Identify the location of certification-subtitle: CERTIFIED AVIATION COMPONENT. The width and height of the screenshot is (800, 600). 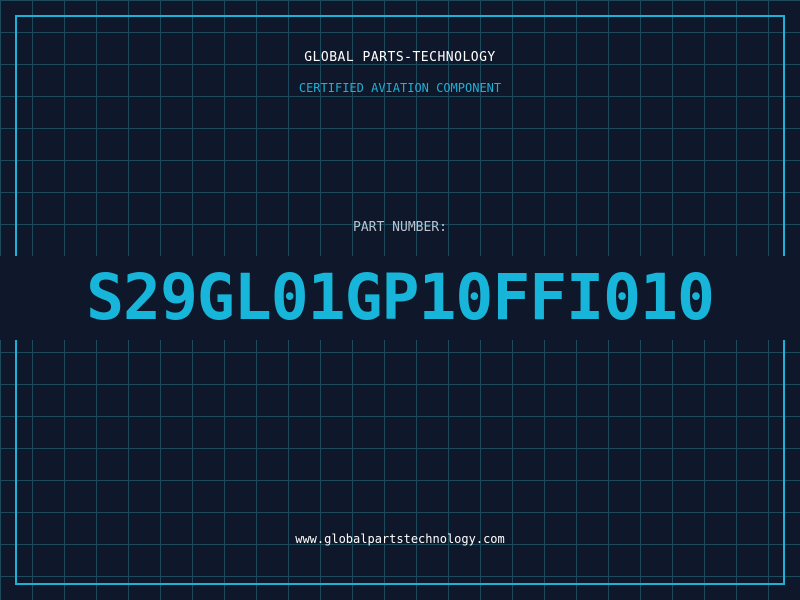
(400, 88).